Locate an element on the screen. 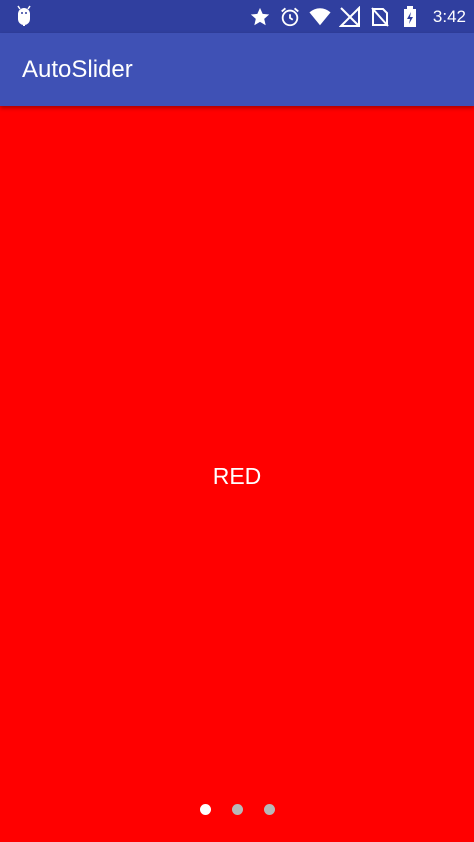 Image resolution: width=474 pixels, height=842 pixels. app-title: AutoSlider is located at coordinates (77, 69).